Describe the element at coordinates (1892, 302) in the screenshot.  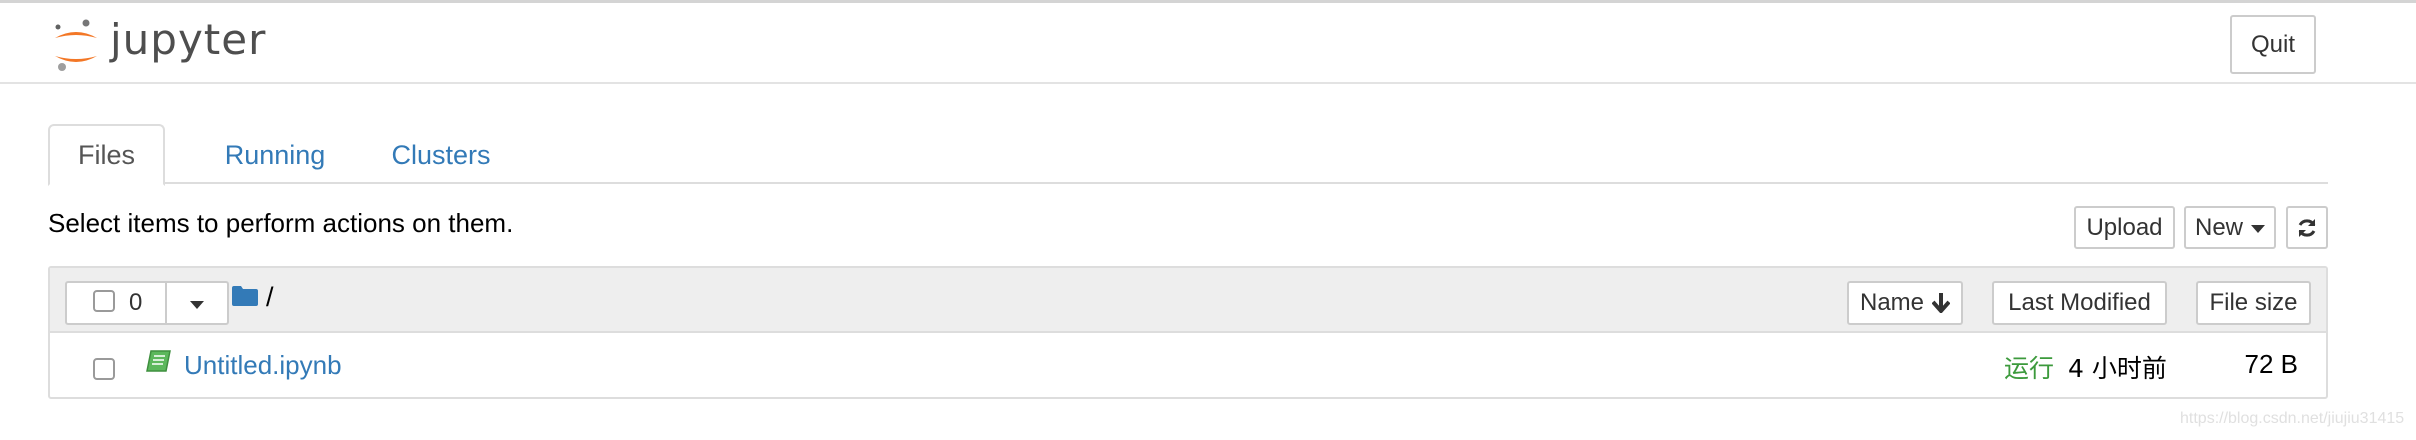
I see `sort-name-label: Name` at that location.